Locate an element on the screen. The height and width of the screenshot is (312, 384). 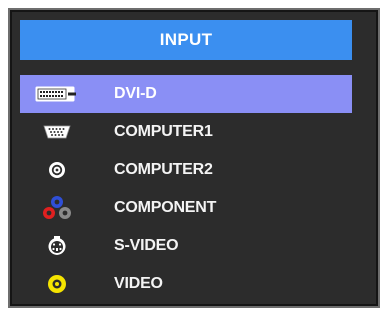
input-option-label: VIDEO is located at coordinates (138, 283).